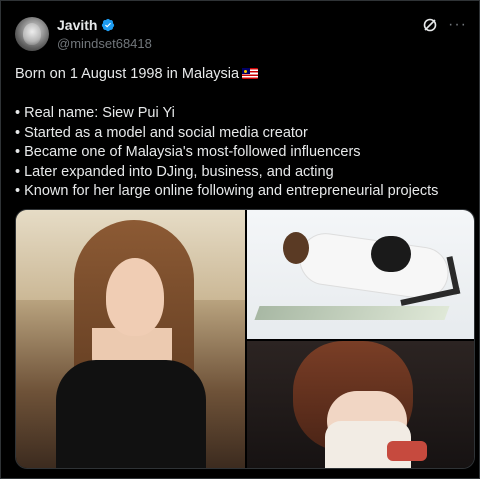  What do you see at coordinates (296, 248) in the screenshot?
I see `photo-head` at bounding box center [296, 248].